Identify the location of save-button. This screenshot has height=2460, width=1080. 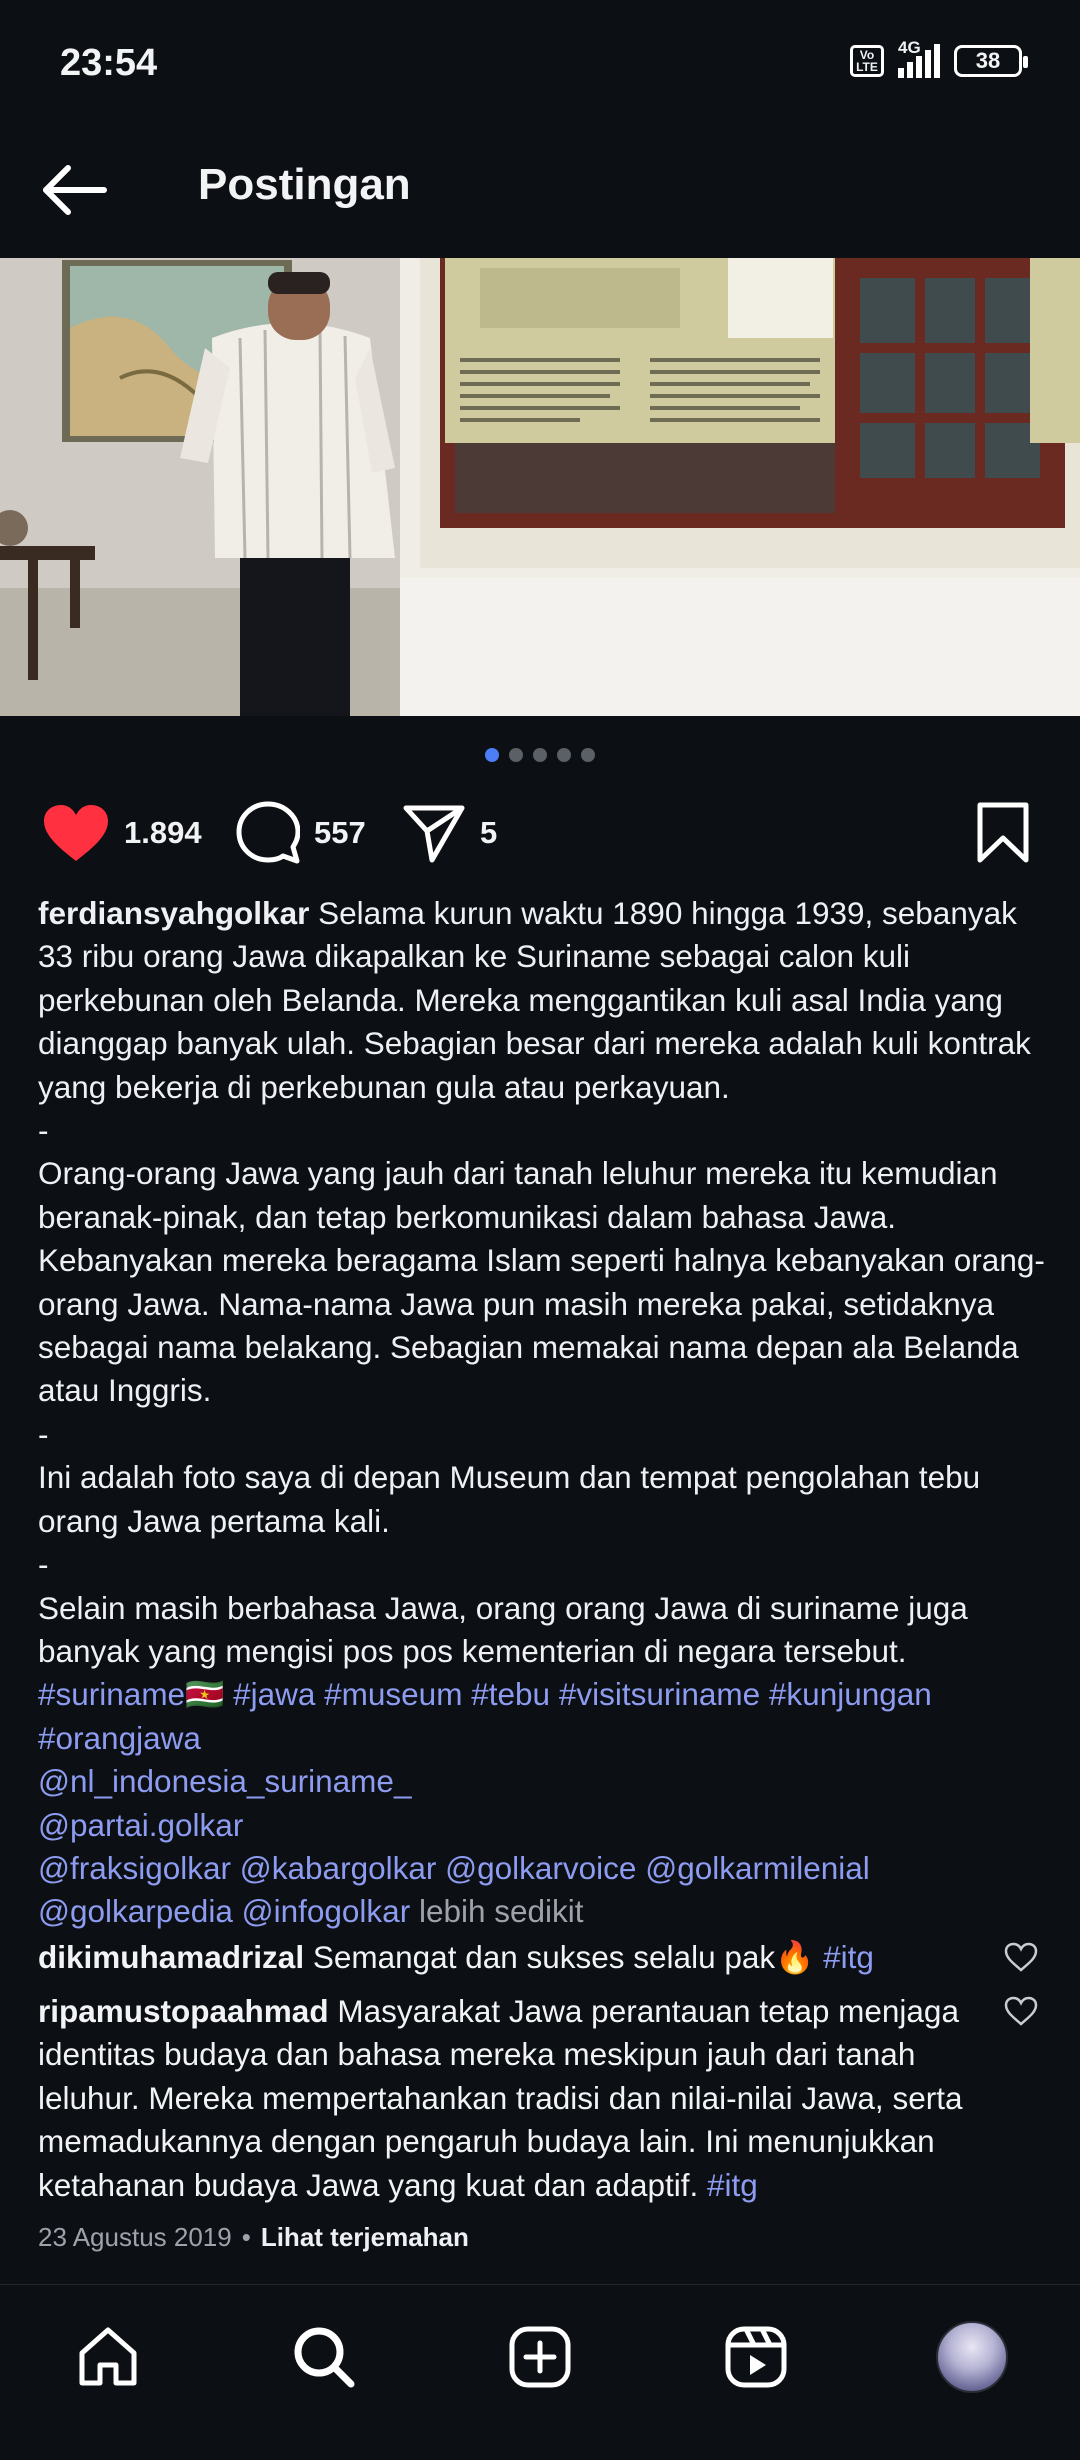
(1003, 833).